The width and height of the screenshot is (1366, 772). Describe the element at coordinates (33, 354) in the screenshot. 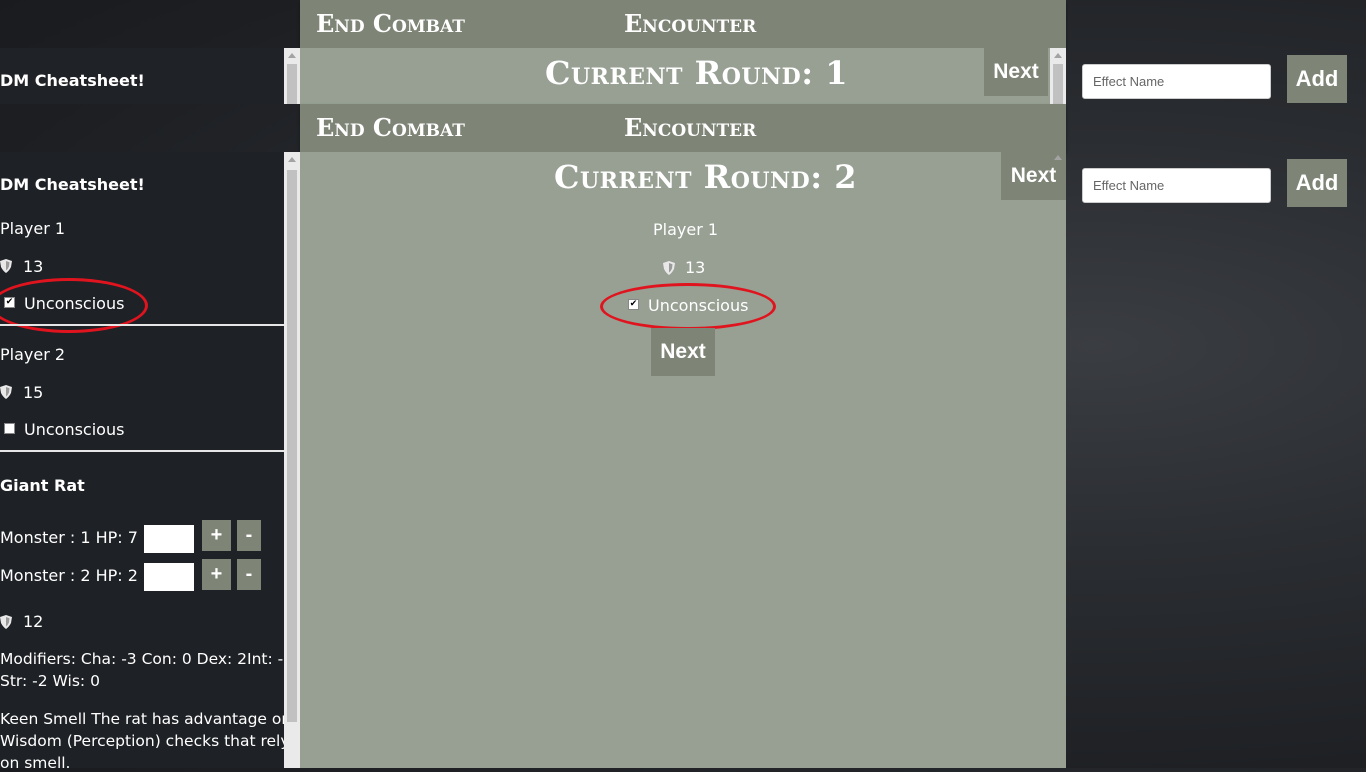

I see `player-name: Player 2` at that location.